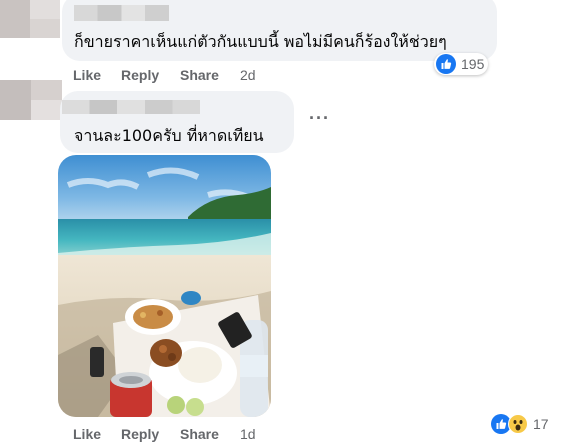 The height and width of the screenshot is (447, 588). I want to click on comment-text: จานละ100ครับ ที่หาดเทียน, so click(169, 135).